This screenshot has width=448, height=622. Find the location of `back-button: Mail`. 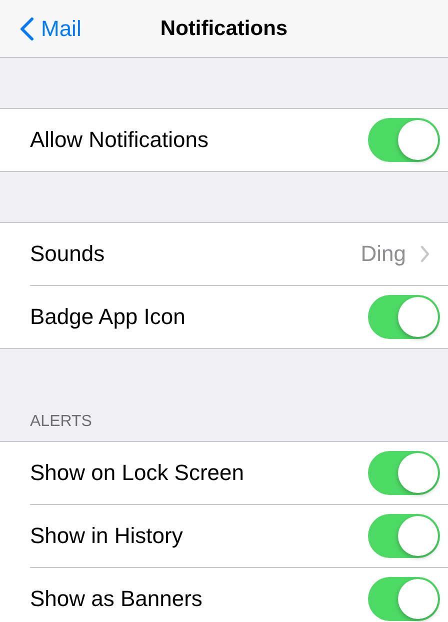

back-button: Mail is located at coordinates (41, 28).